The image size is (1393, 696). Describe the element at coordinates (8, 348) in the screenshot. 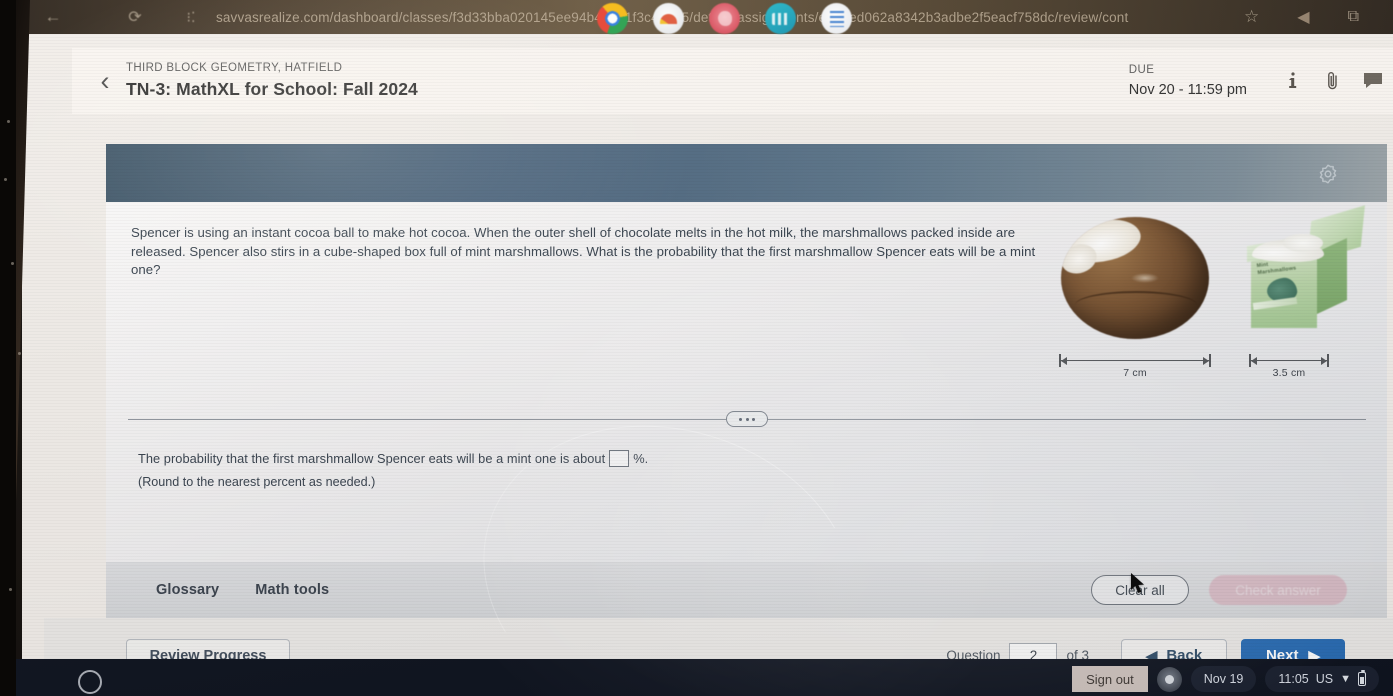

I see `laptop-bezel-inner` at that location.